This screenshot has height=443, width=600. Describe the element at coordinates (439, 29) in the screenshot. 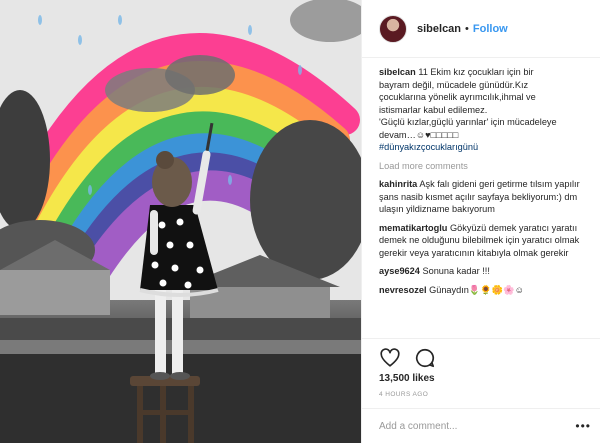

I see `header-username: sibelcan` at that location.